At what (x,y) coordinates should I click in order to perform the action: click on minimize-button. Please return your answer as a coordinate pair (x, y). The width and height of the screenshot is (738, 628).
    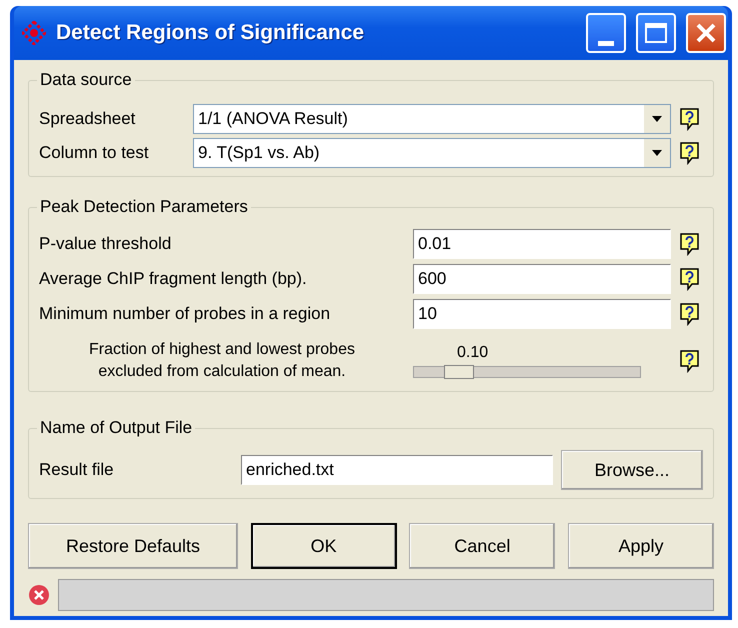
    Looking at the image, I should click on (606, 33).